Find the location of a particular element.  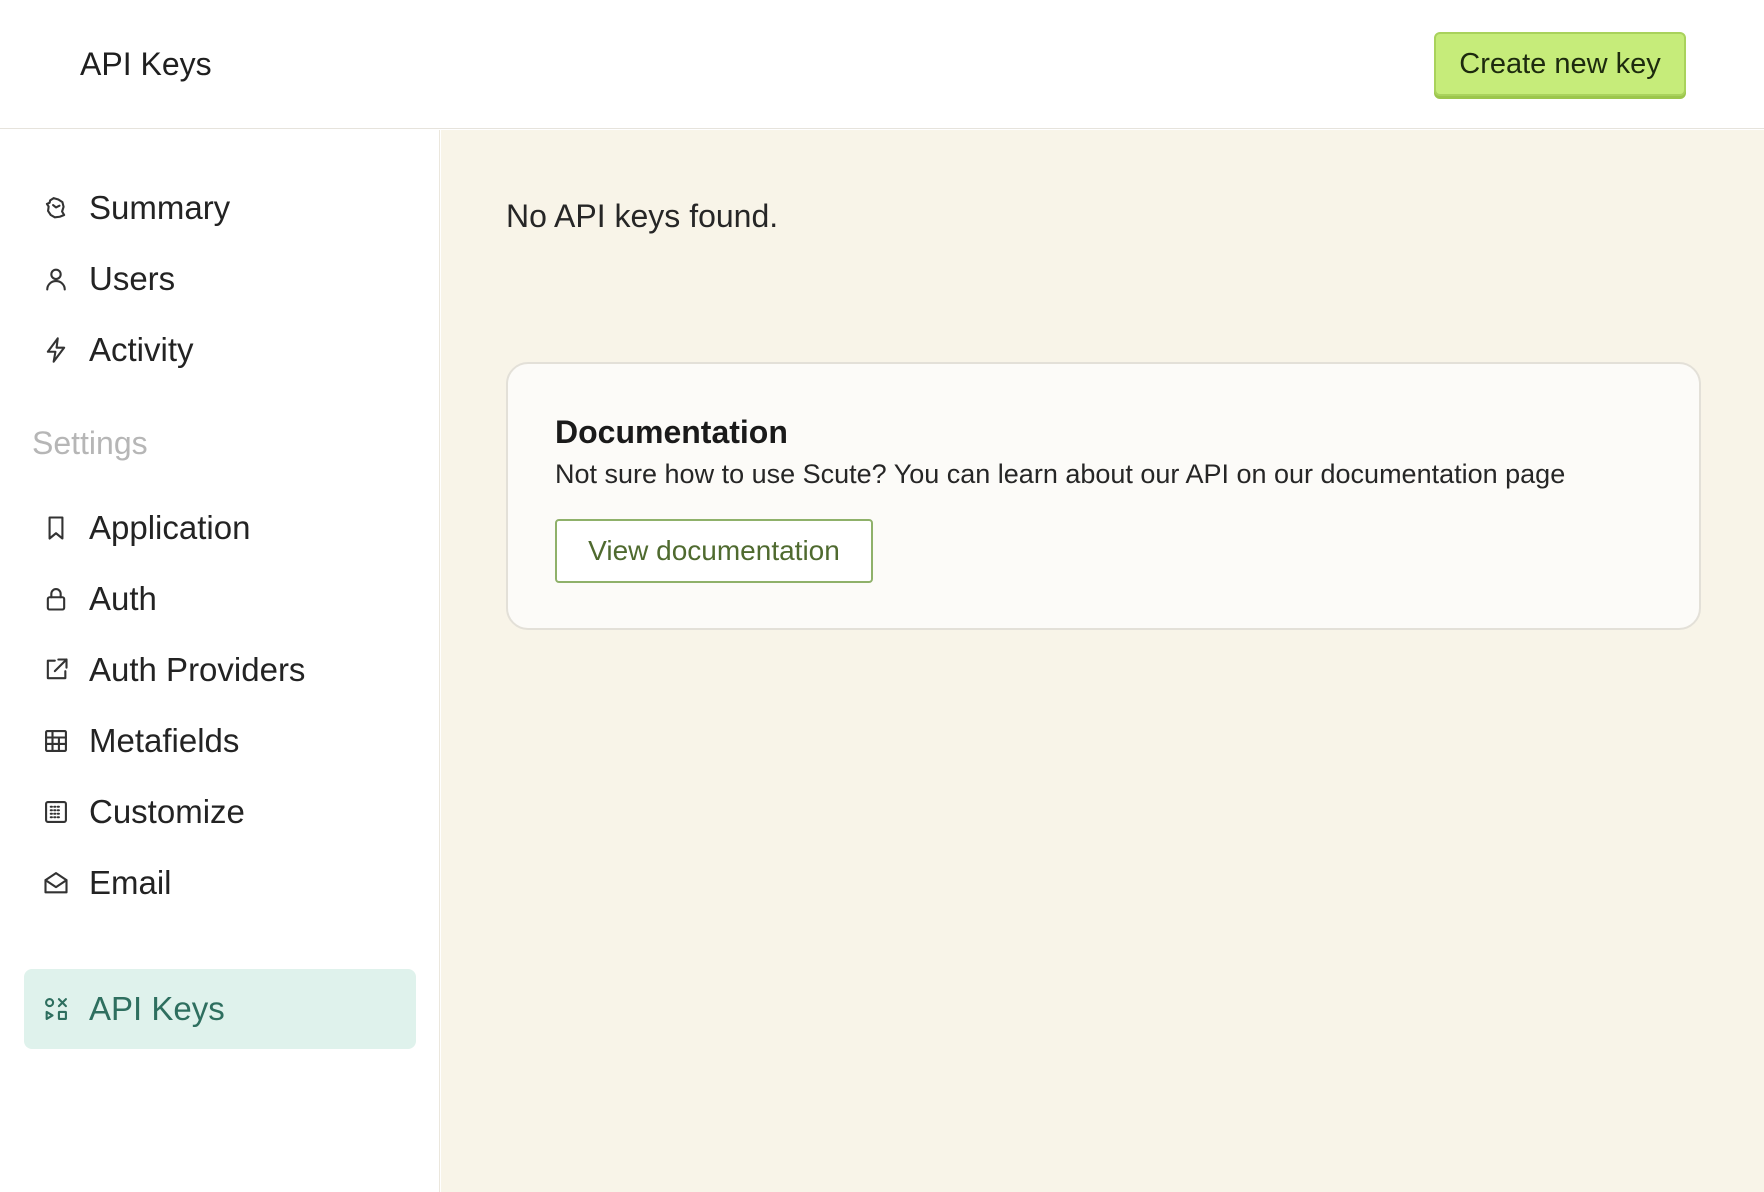

sidebar-item-email: Email is located at coordinates (220, 883).